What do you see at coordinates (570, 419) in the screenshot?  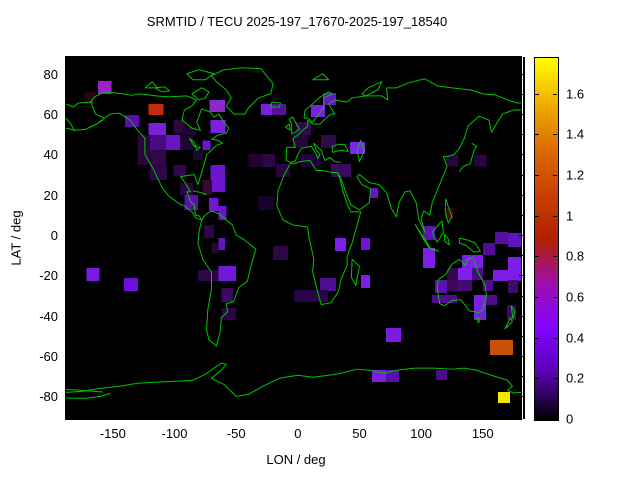 I see `colorbar-tick-label: 0` at bounding box center [570, 419].